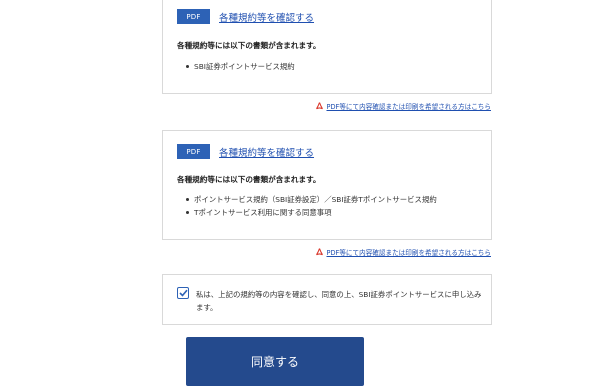 This screenshot has width=600, height=390. Describe the element at coordinates (275, 361) in the screenshot. I see `agree-submit-button: 同意する` at that location.